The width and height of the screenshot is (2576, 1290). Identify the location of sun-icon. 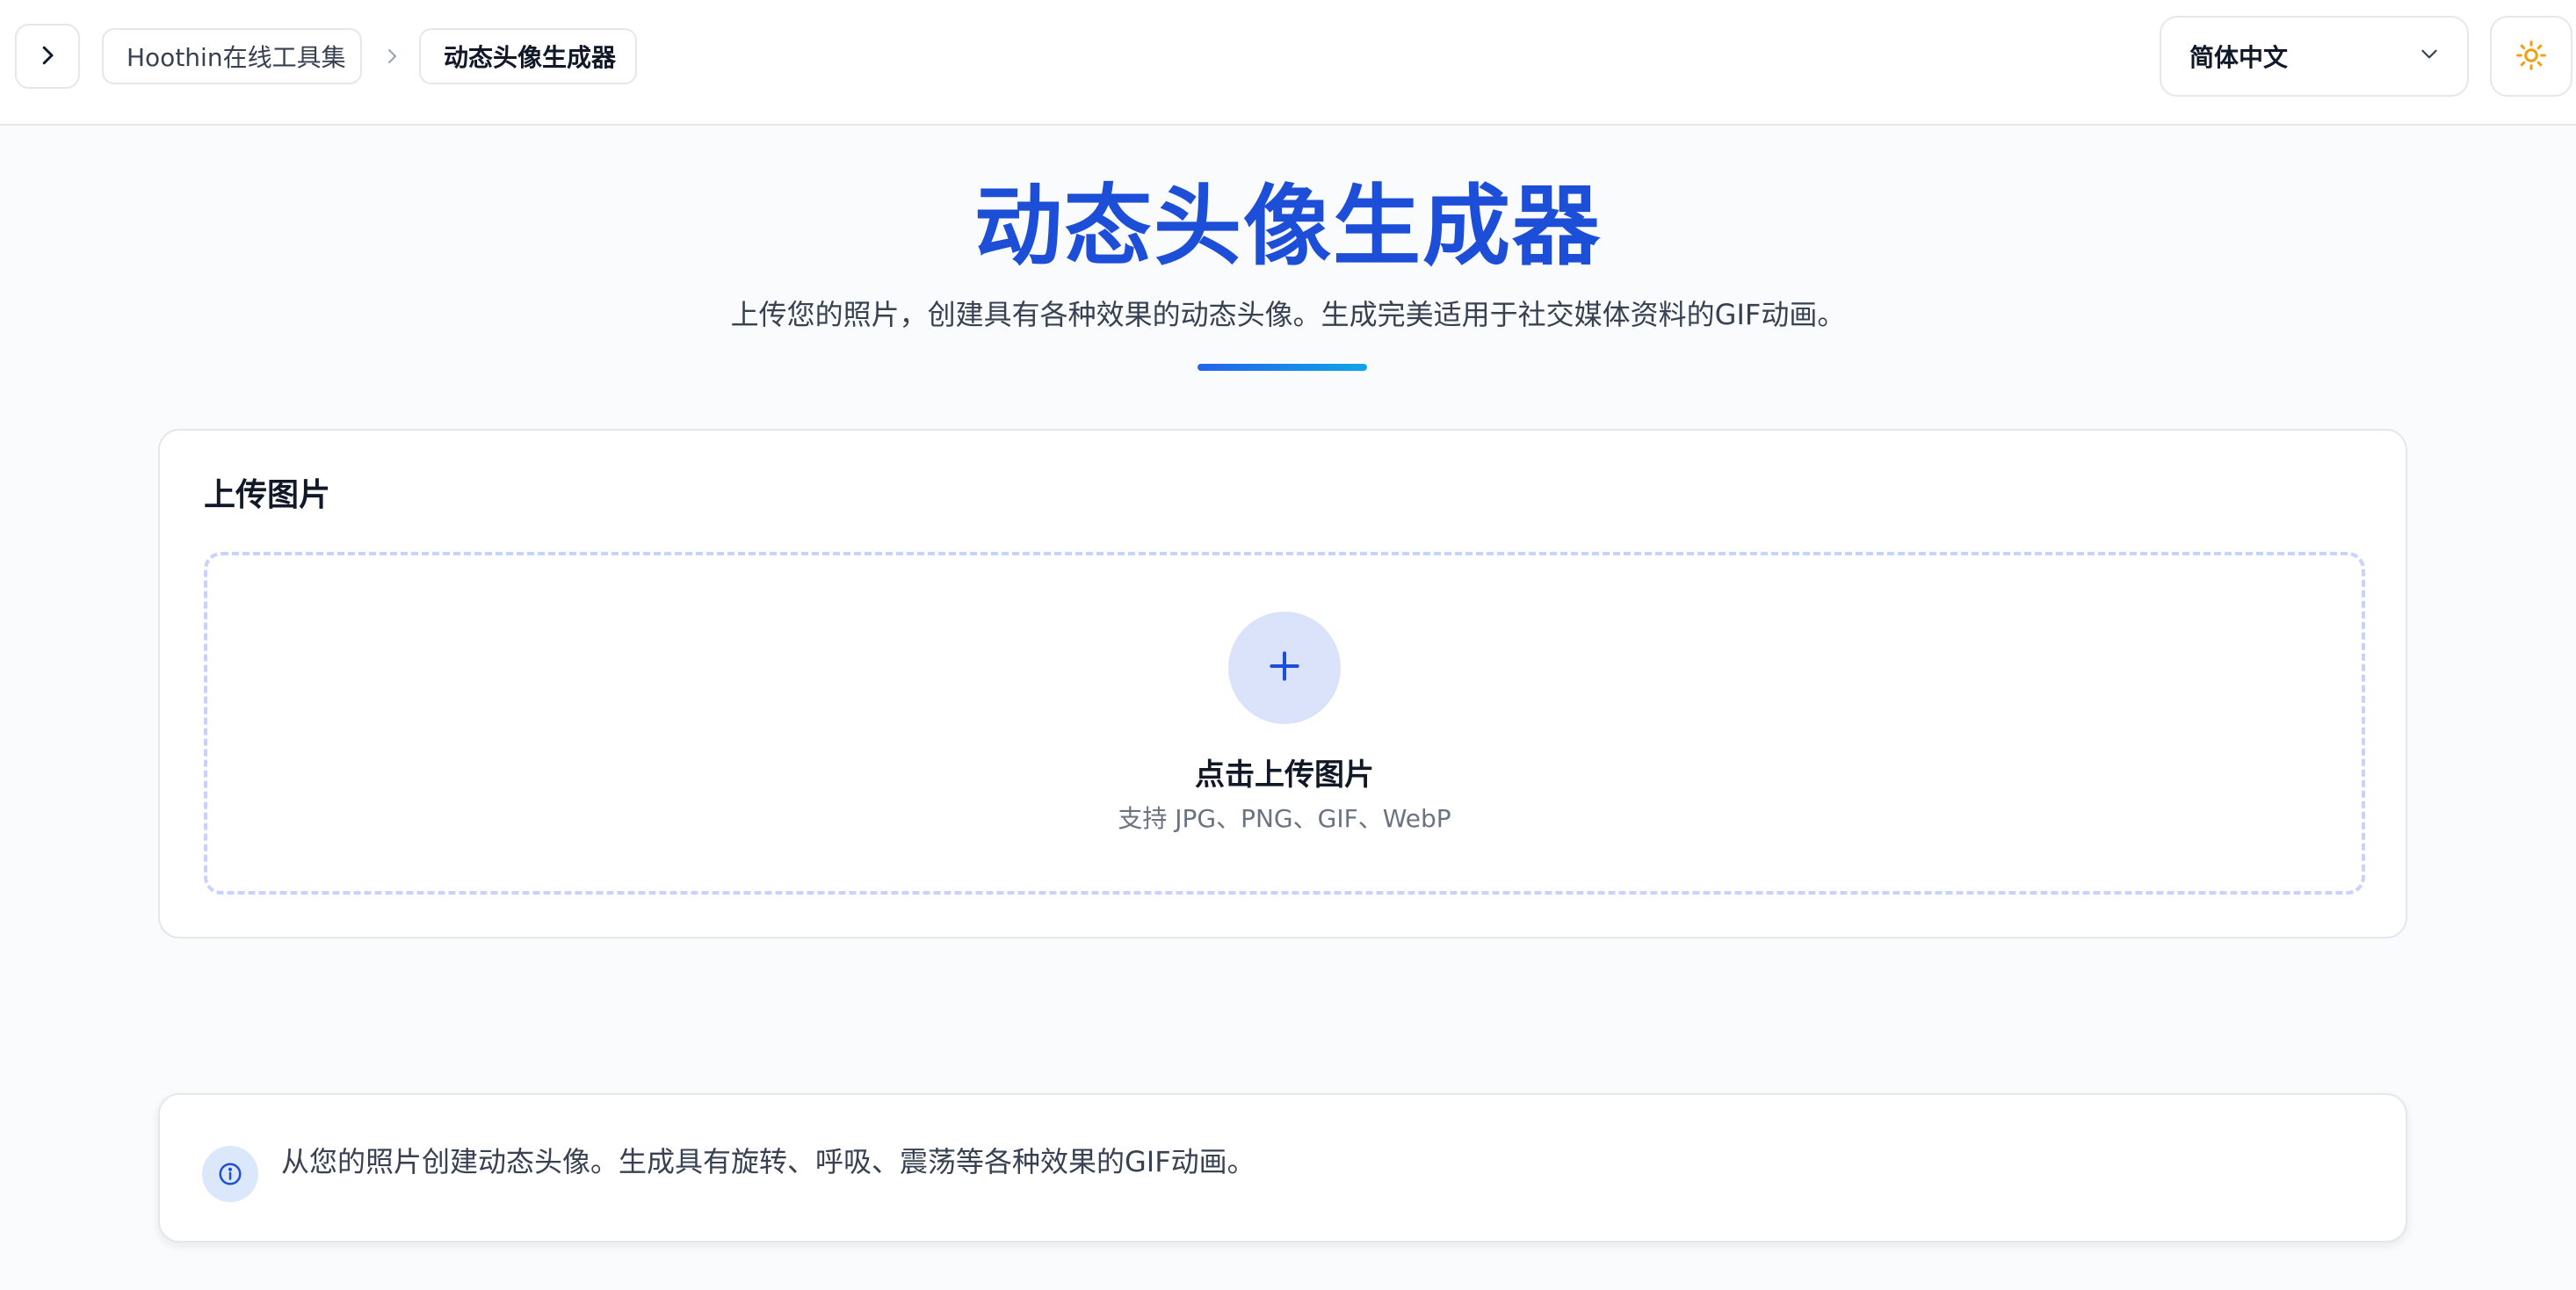
(2531, 57).